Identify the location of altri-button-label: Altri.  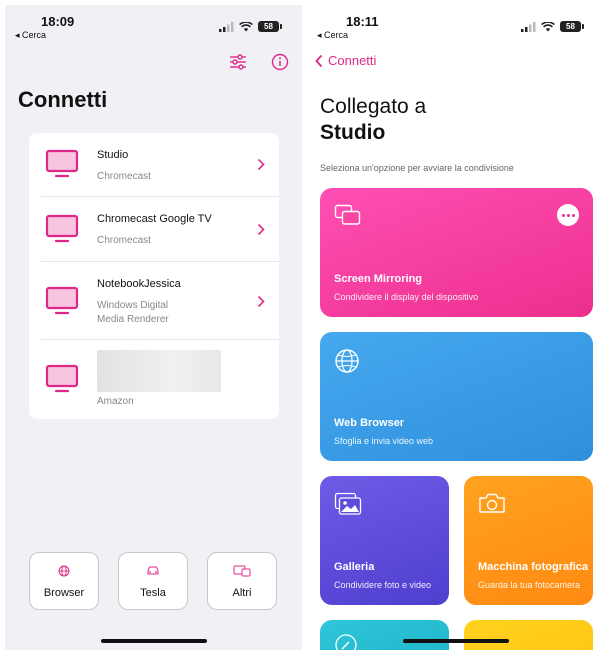
(242, 593).